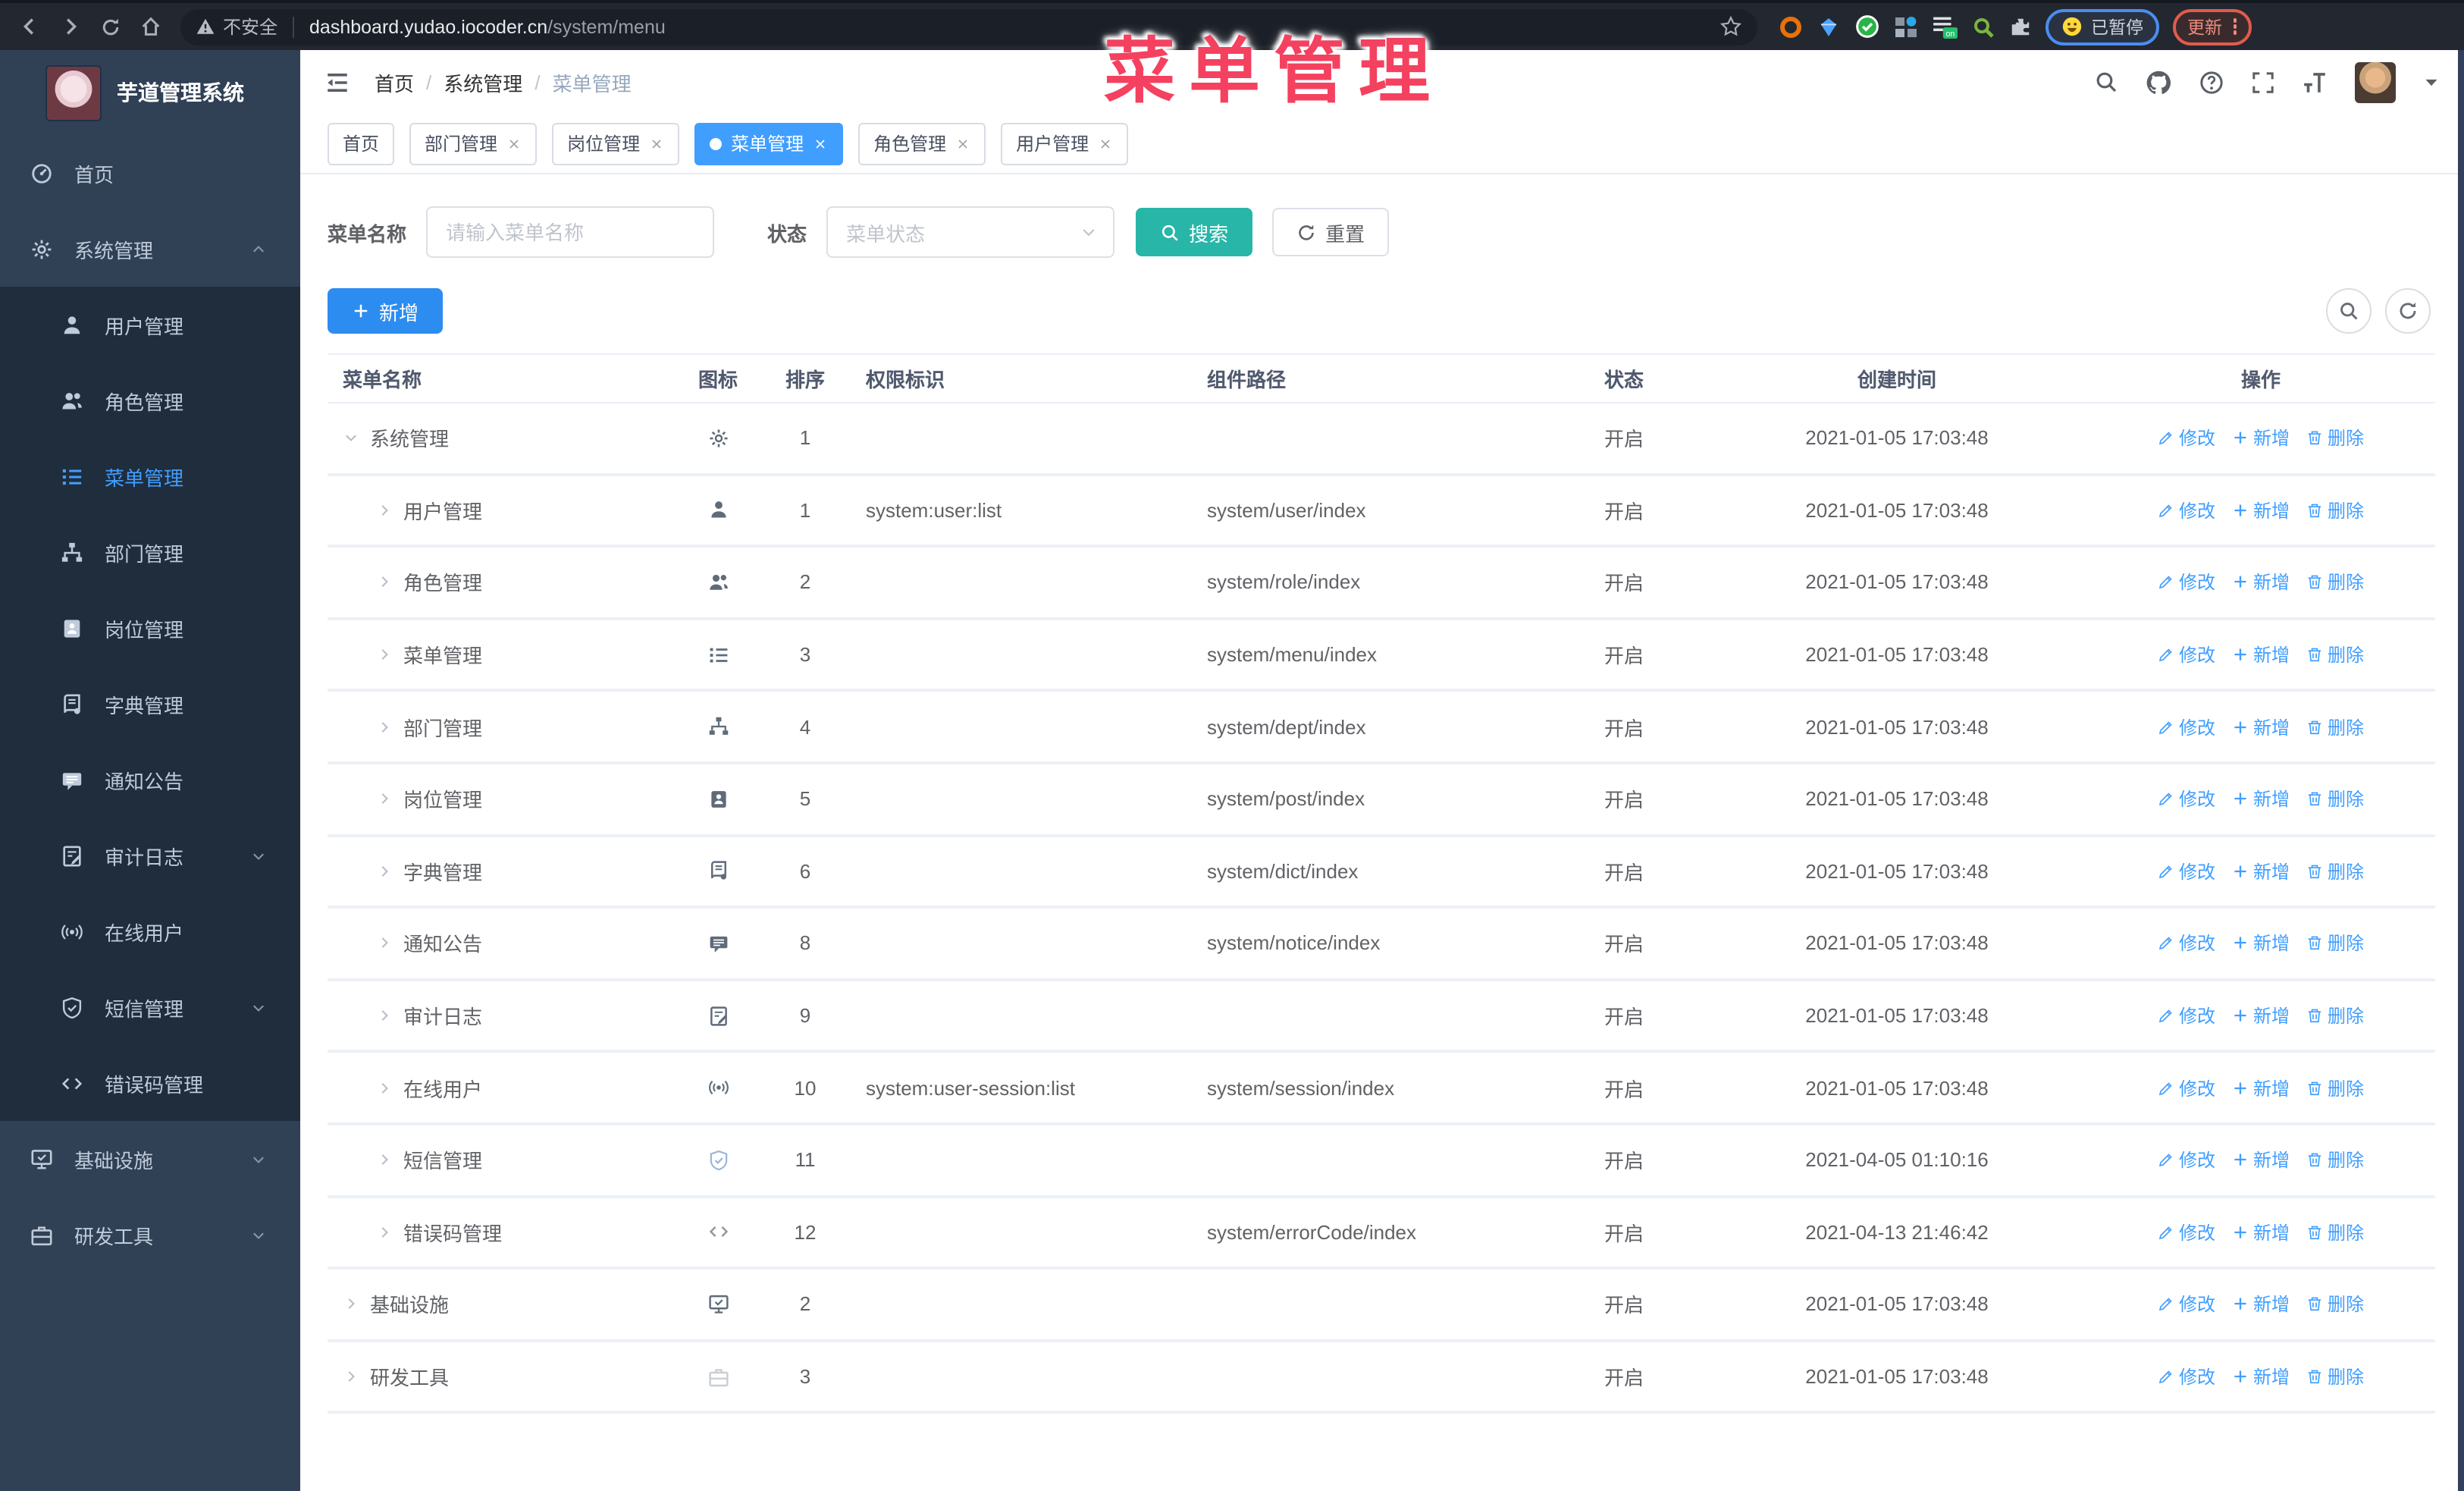  Describe the element at coordinates (616, 143) in the screenshot. I see `tab-岗位管理: 岗位管理` at that location.